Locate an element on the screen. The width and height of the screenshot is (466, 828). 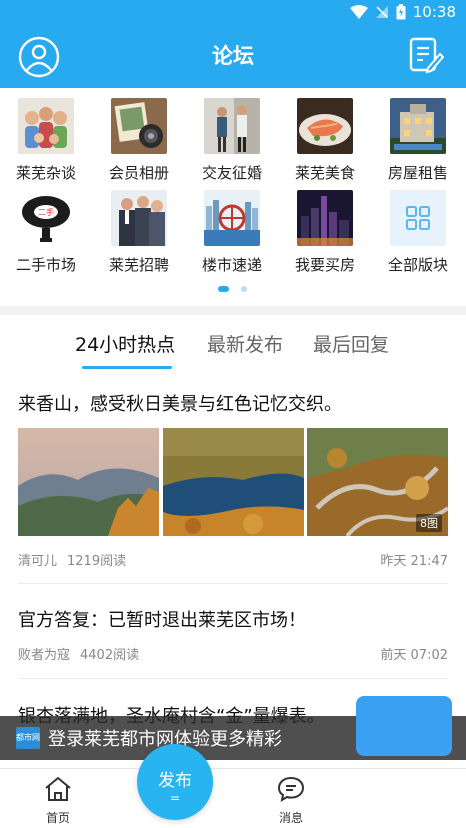
home-icon is located at coordinates (58, 788).